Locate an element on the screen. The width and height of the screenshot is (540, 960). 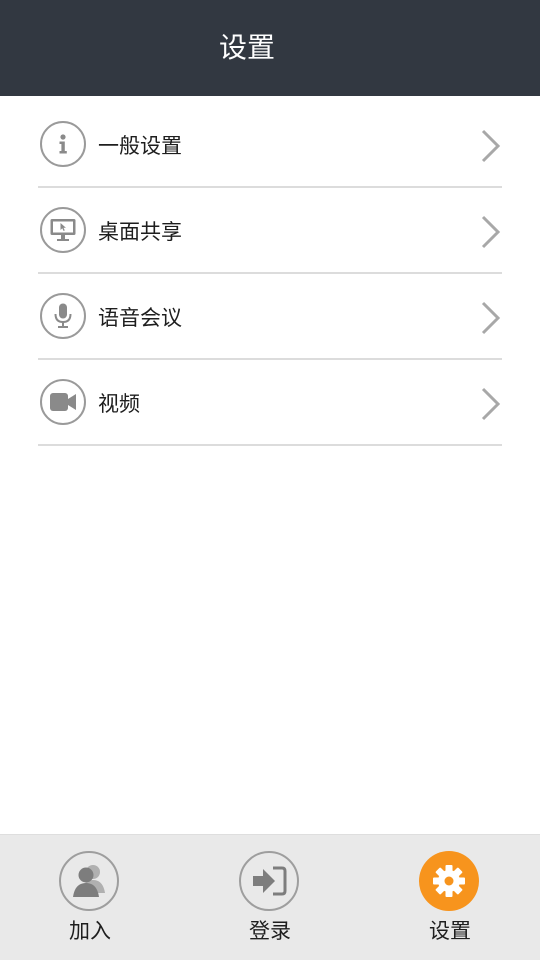
microphone-icon is located at coordinates (63, 316).